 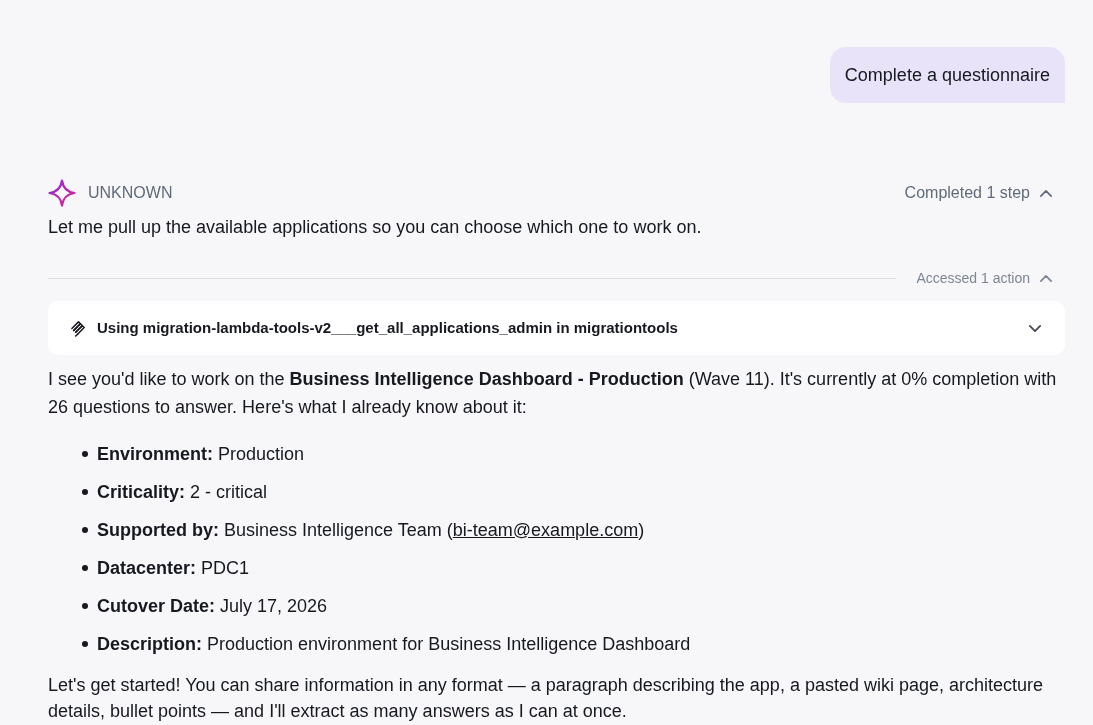 I want to click on assistant-name: UNKNOWN, so click(x=130, y=193).